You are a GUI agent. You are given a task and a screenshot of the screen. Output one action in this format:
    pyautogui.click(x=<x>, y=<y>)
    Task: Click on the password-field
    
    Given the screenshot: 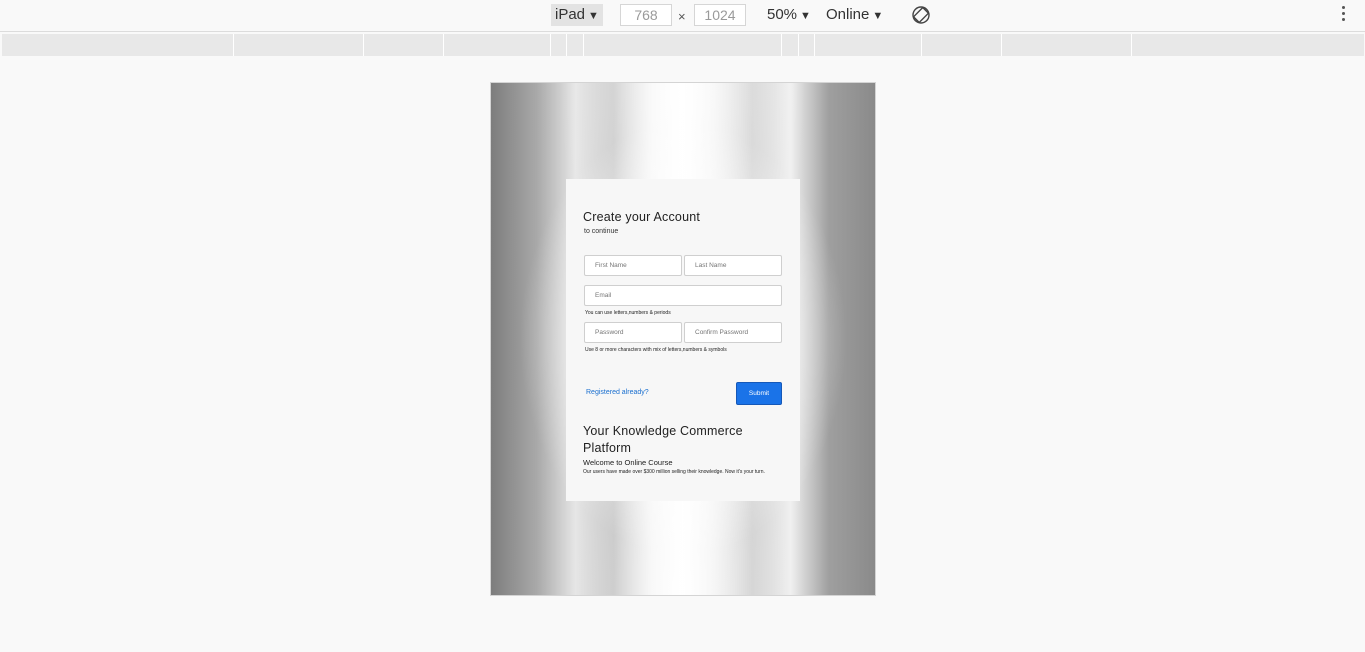 What is the action you would take?
    pyautogui.click(x=633, y=332)
    